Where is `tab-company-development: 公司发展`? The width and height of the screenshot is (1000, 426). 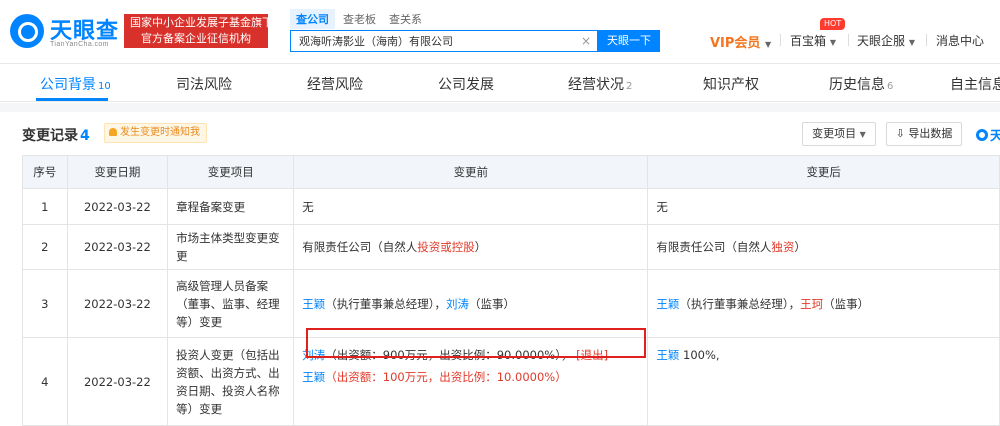
tab-company-development: 公司发展 is located at coordinates (466, 84).